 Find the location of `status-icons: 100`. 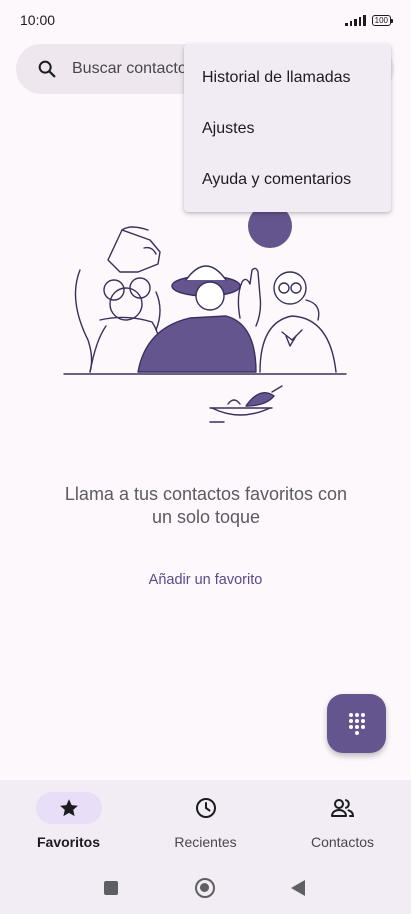

status-icons: 100 is located at coordinates (369, 20).